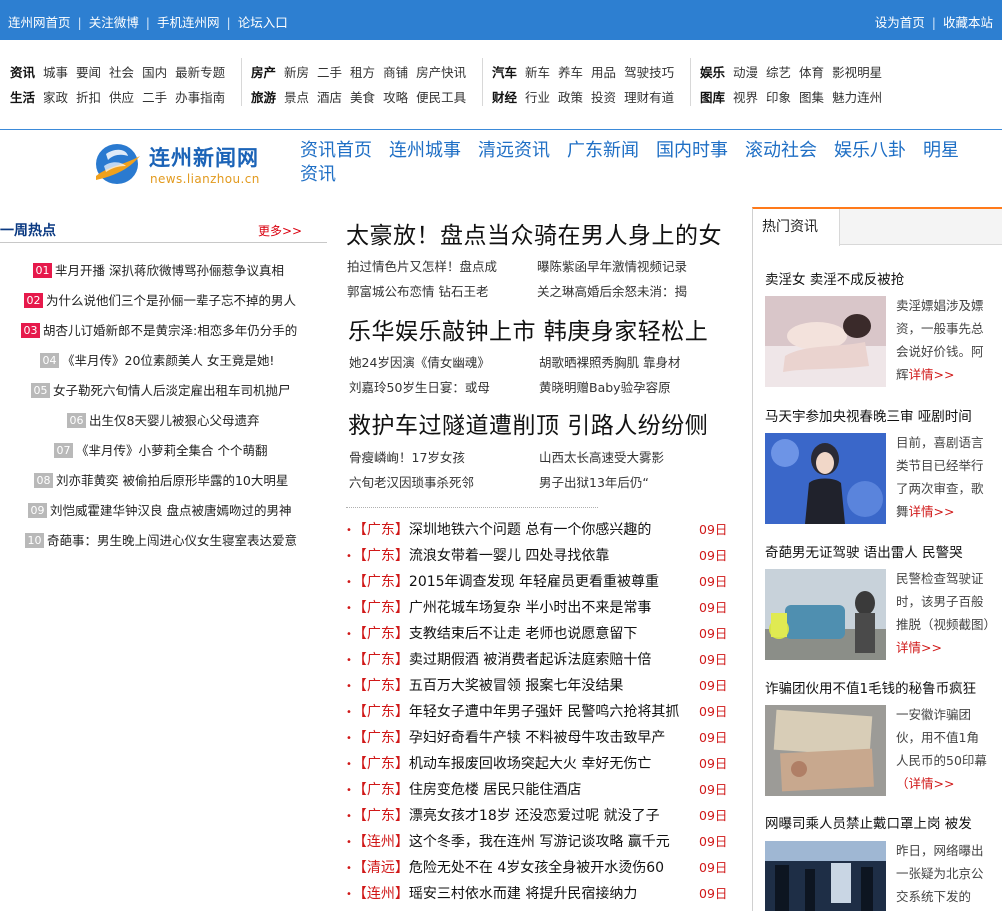 The height and width of the screenshot is (911, 1002). Describe the element at coordinates (425, 151) in the screenshot. I see `main-nav-item: 连州城事` at that location.